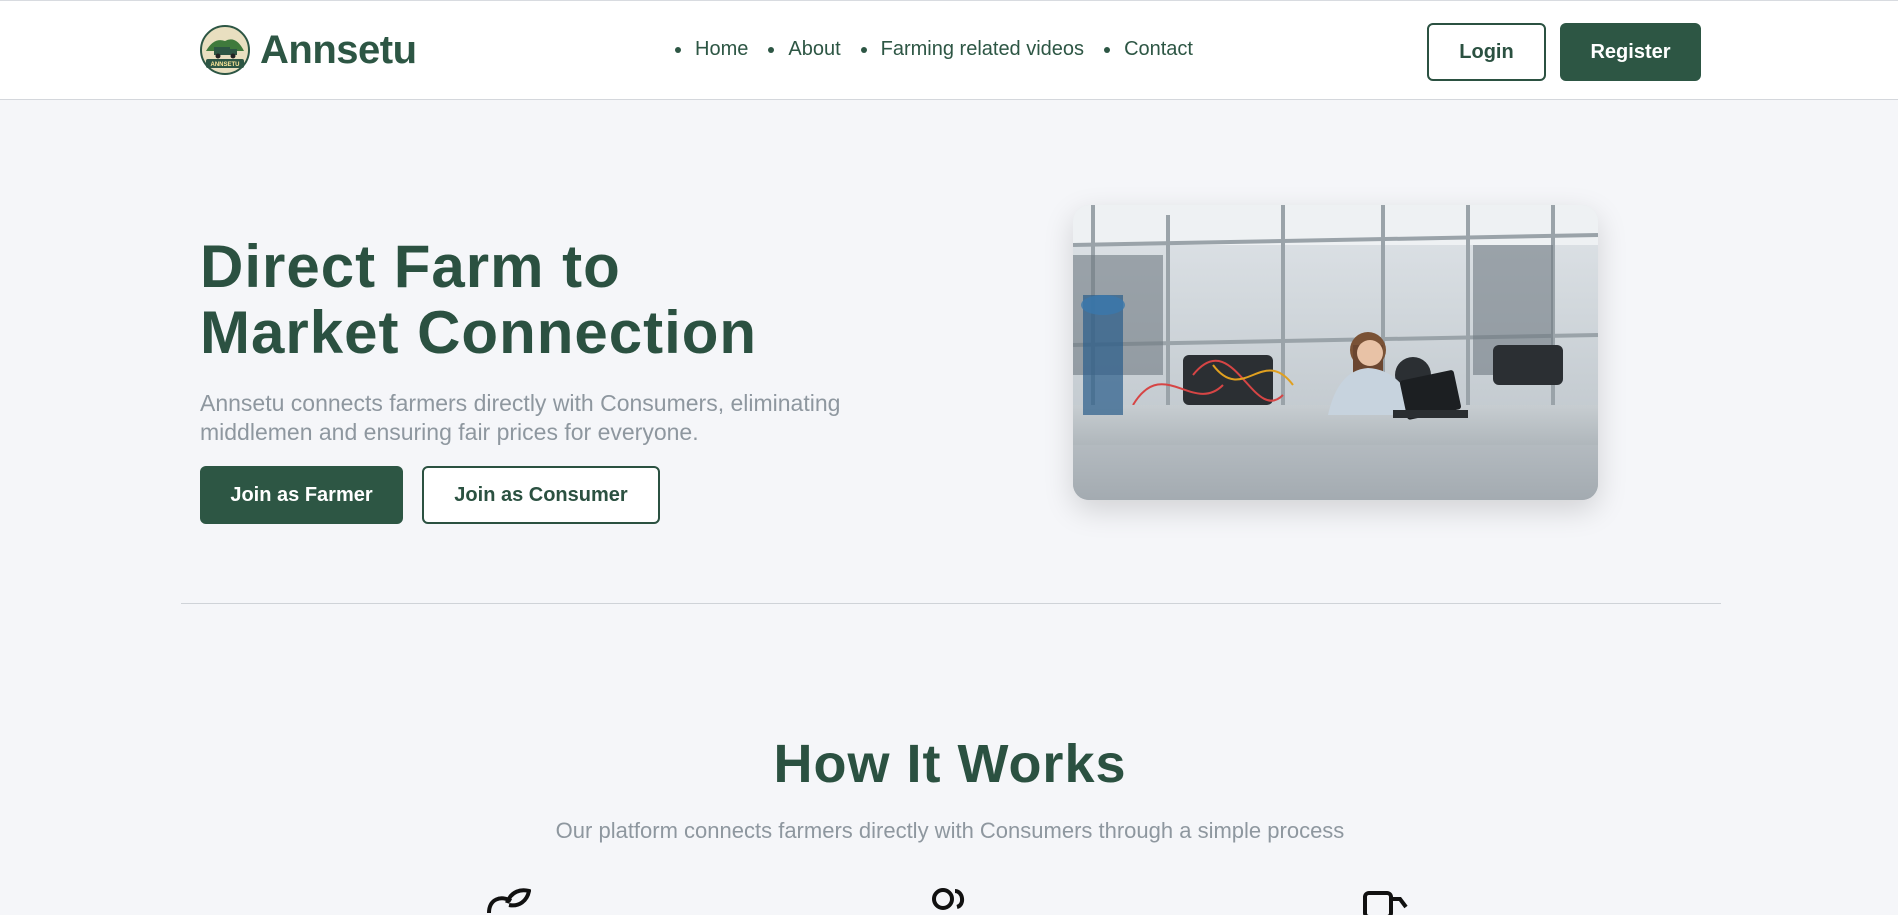 The height and width of the screenshot is (915, 1898). I want to click on nav-item-contact: Contact, so click(1148, 49).